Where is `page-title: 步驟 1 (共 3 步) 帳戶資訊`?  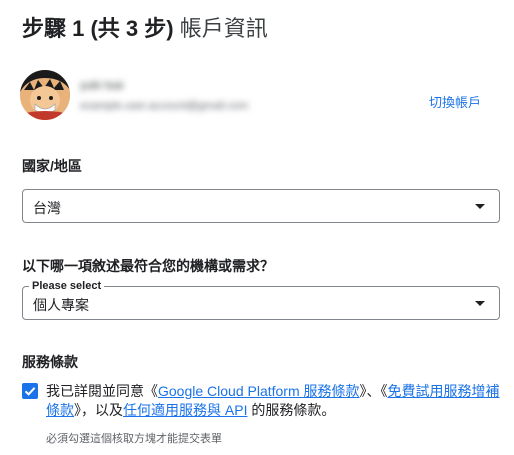 page-title: 步驟 1 (共 3 步) 帳戶資訊 is located at coordinates (145, 29).